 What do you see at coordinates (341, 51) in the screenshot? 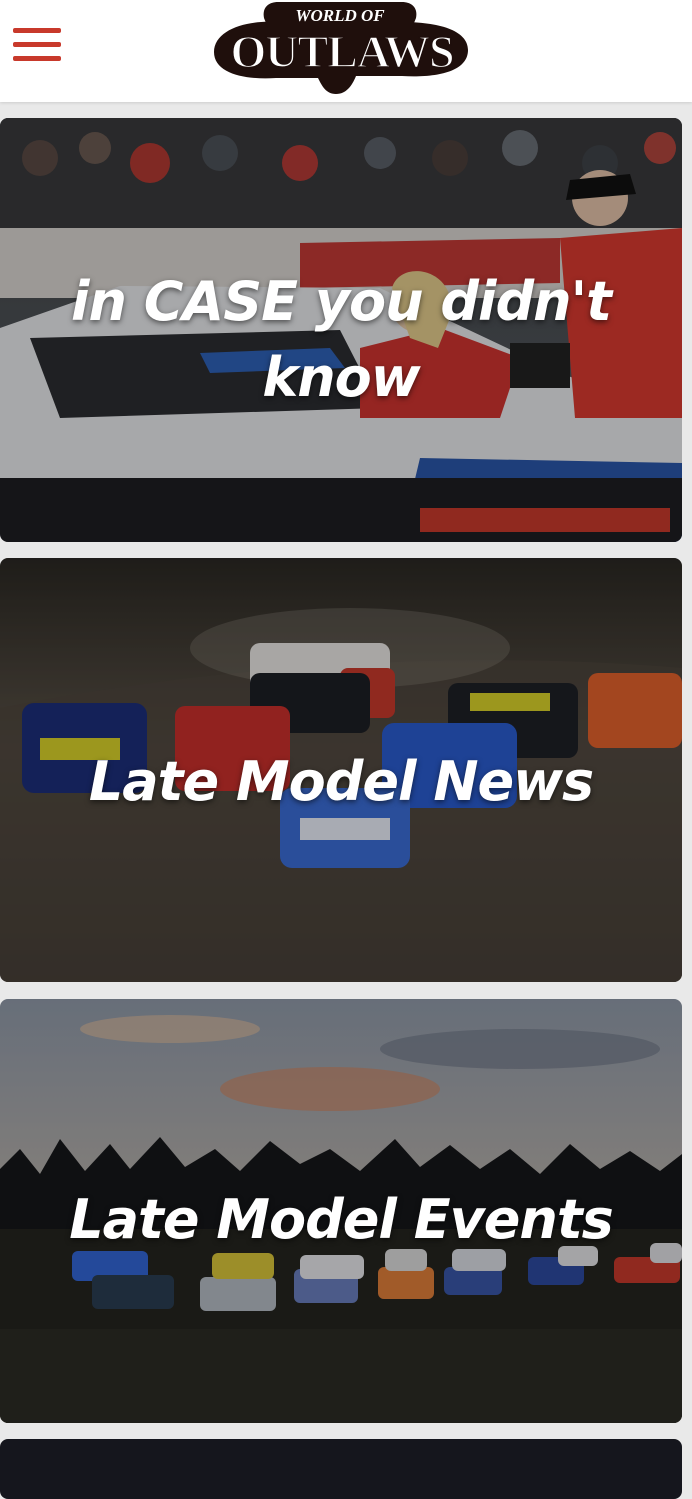
I see `logo-text-main: OUTLAWS` at bounding box center [341, 51].